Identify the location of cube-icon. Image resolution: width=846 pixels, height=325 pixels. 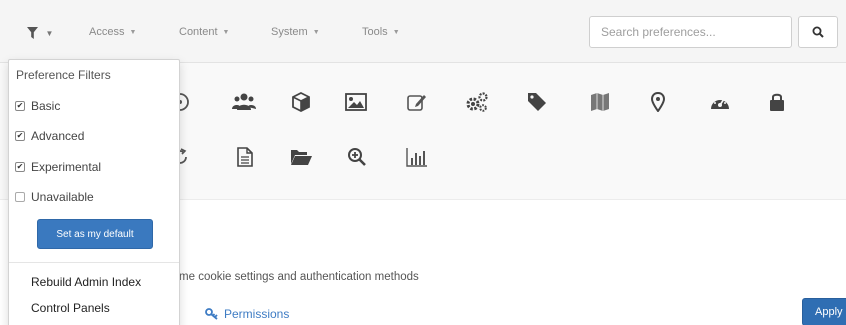
(301, 102).